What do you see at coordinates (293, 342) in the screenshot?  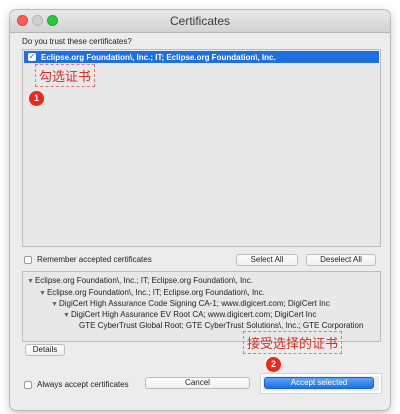 I see `annotation-accept-selected: 接受选择的证书` at bounding box center [293, 342].